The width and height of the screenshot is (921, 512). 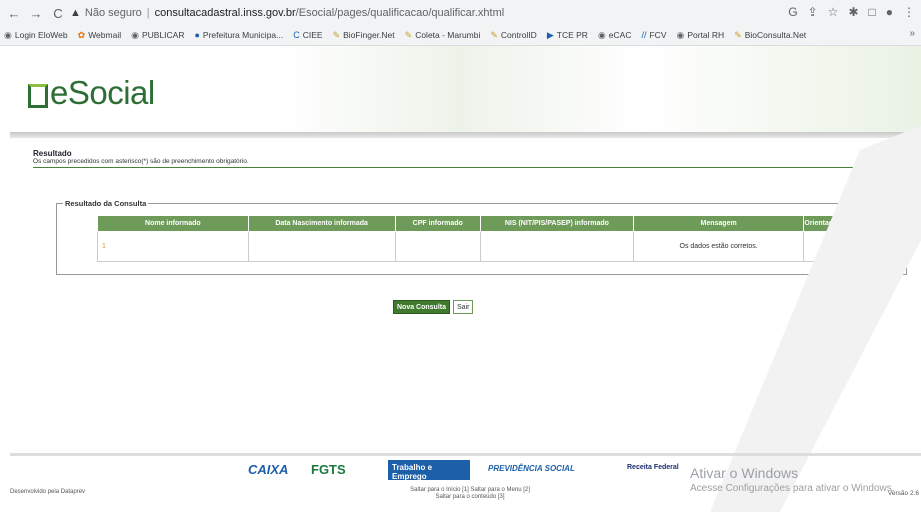 I want to click on action-buttons: Nova Consulta Sair, so click(x=433, y=307).